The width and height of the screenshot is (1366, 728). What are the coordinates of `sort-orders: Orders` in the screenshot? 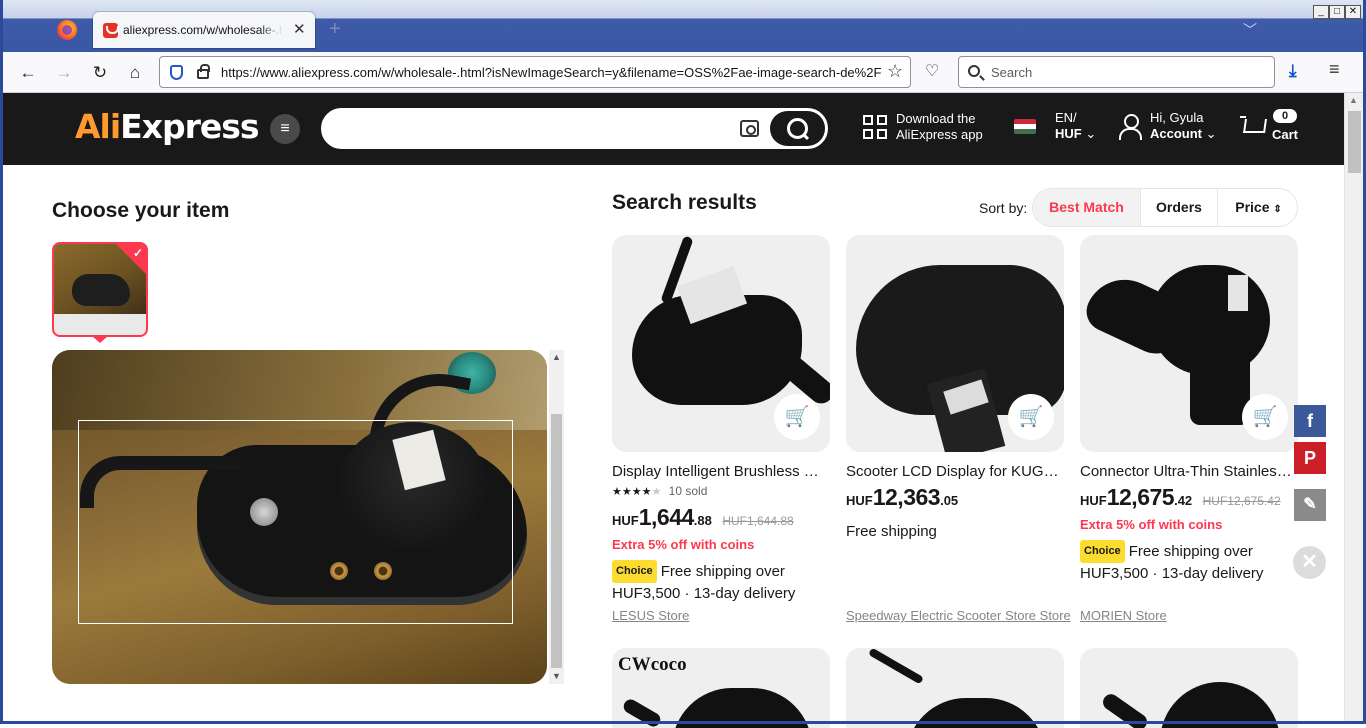 It's located at (1178, 207).